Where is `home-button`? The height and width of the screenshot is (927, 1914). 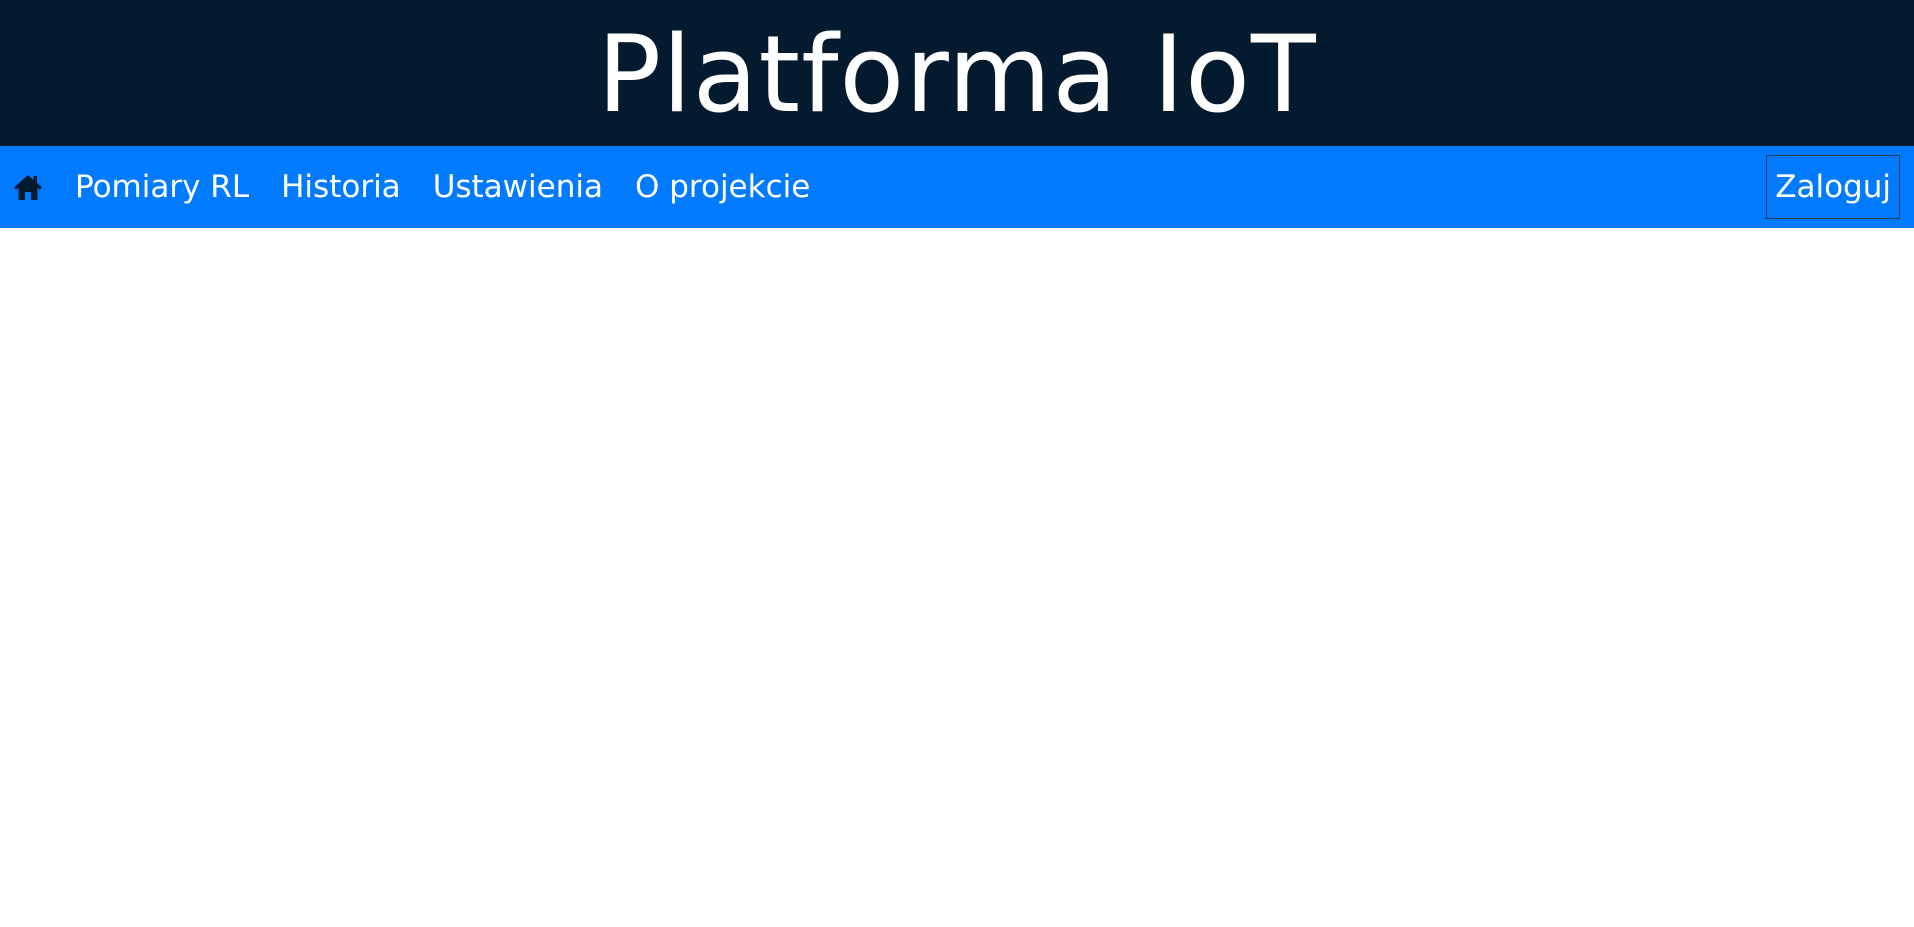
home-button is located at coordinates (28, 187).